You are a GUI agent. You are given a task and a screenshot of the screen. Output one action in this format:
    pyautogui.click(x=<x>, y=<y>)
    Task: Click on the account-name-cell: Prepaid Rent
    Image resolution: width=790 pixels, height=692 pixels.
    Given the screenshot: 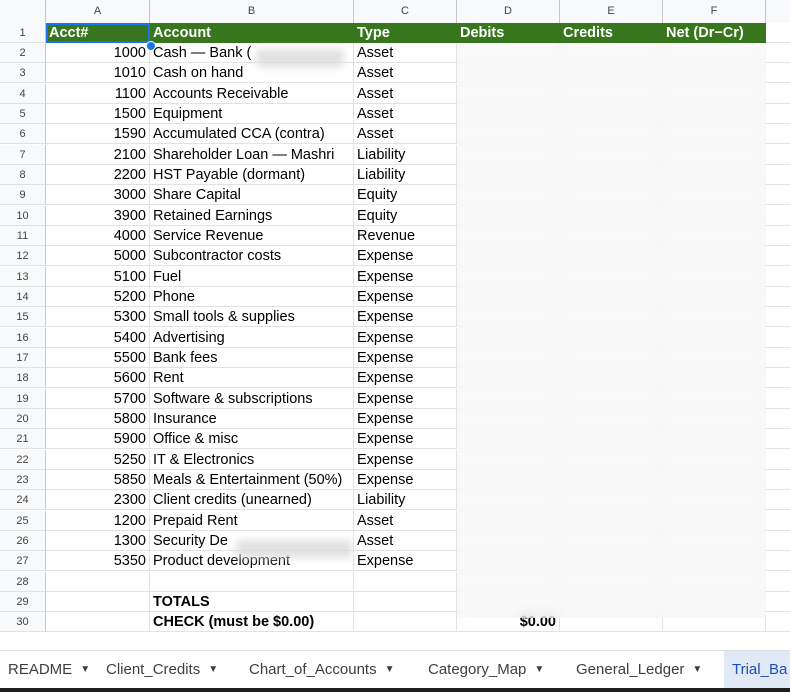 What is the action you would take?
    pyautogui.click(x=252, y=520)
    